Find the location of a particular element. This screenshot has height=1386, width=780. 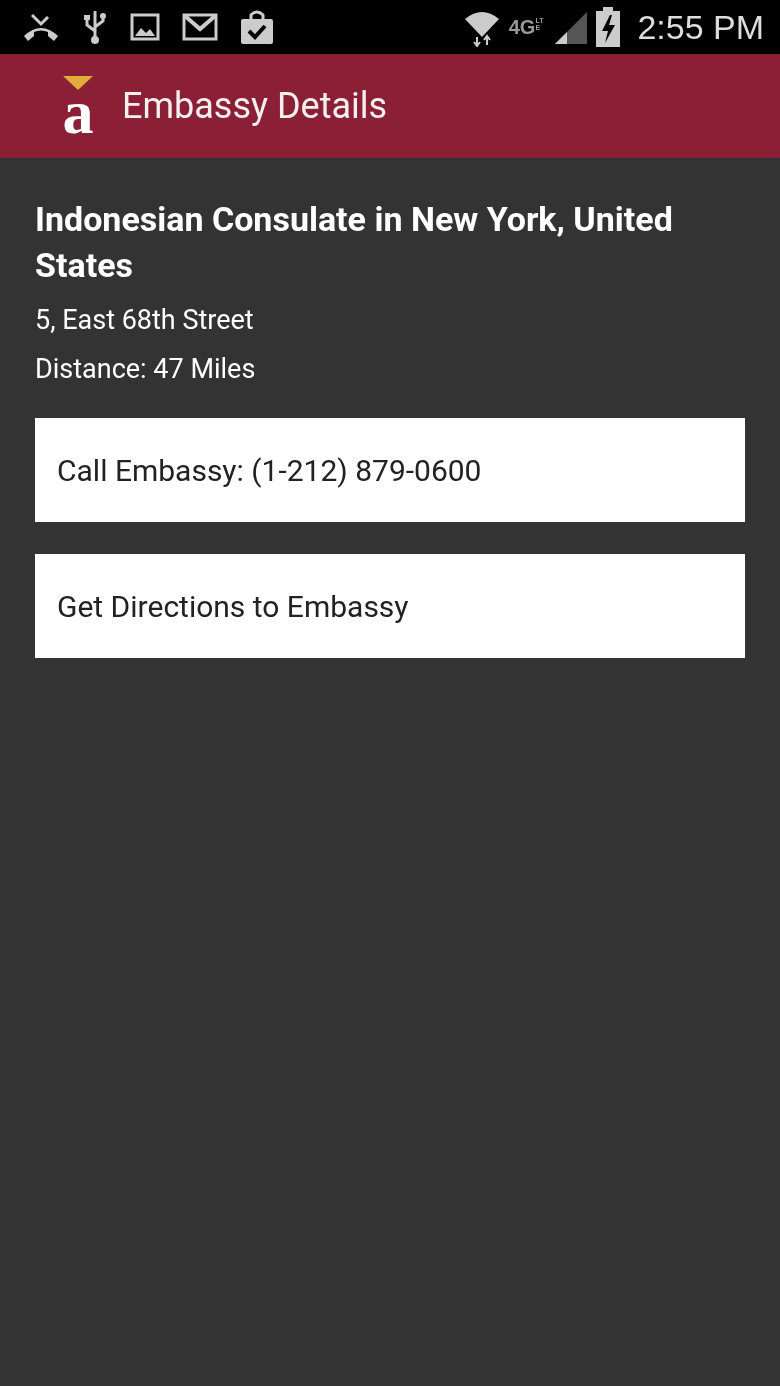

embassy-distance: Distance: 47 Miles is located at coordinates (146, 369).